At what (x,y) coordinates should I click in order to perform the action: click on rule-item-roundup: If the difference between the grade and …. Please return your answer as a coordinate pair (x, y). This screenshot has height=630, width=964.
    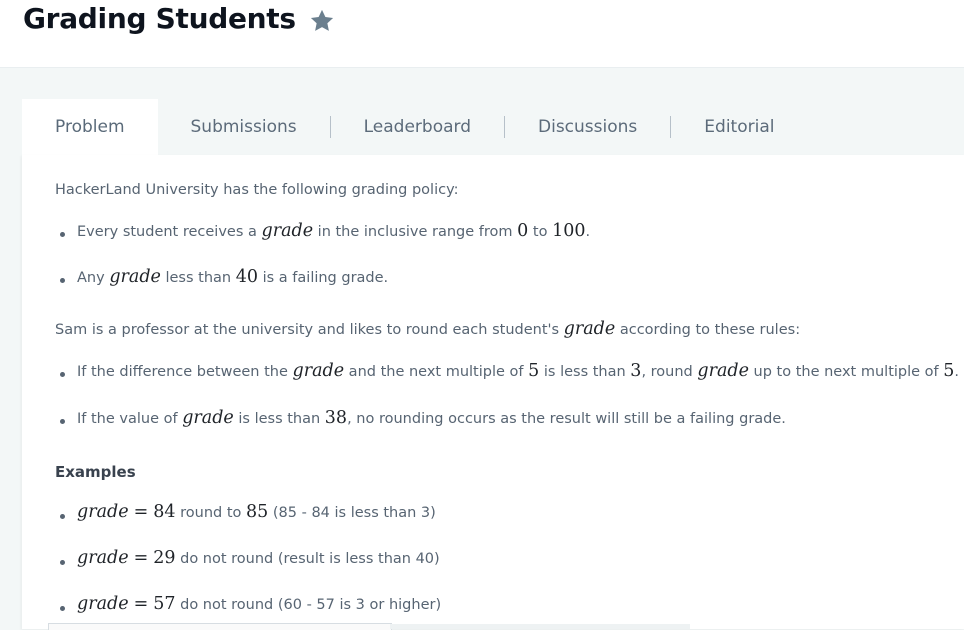
    Looking at the image, I should click on (518, 371).